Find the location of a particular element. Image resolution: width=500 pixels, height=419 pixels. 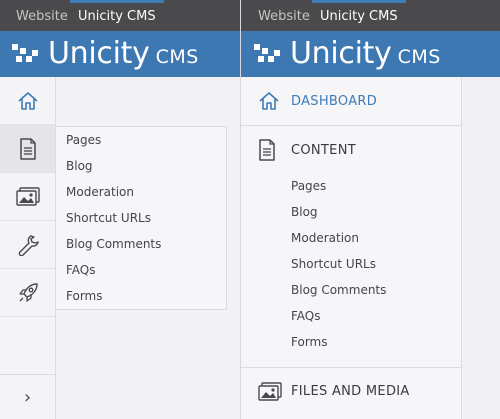

flyout-item-shortcut-urls: Shortcut URLs is located at coordinates (108, 218).